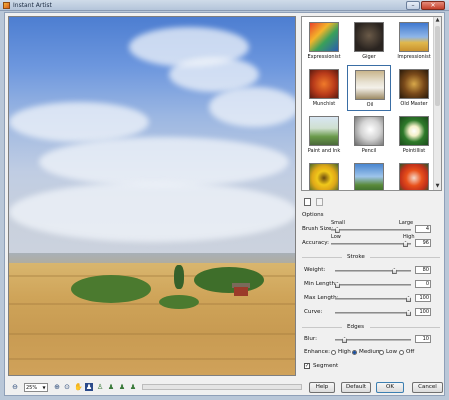 The height and width of the screenshot is (400, 449). I want to click on style-label: Munchist, so click(324, 104).